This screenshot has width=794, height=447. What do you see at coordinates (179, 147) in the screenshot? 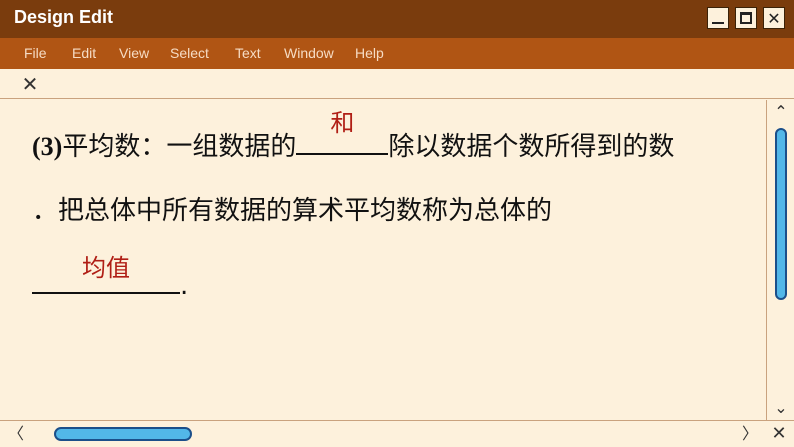
I see `line1-text-before: 平均数：一组数据的` at bounding box center [179, 147].